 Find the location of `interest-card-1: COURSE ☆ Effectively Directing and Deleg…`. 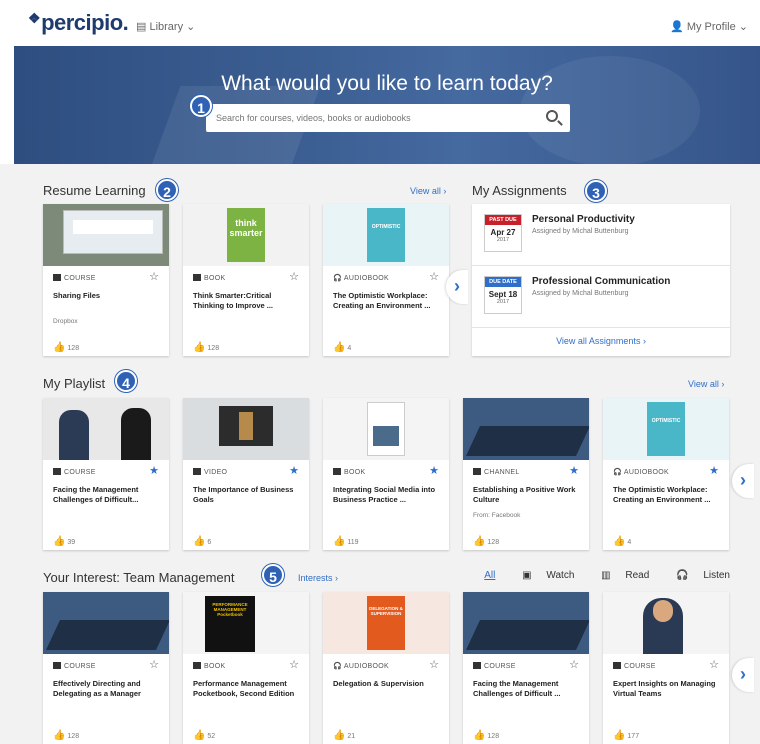

interest-card-1: COURSE ☆ Effectively Directing and Deleg… is located at coordinates (106, 668).